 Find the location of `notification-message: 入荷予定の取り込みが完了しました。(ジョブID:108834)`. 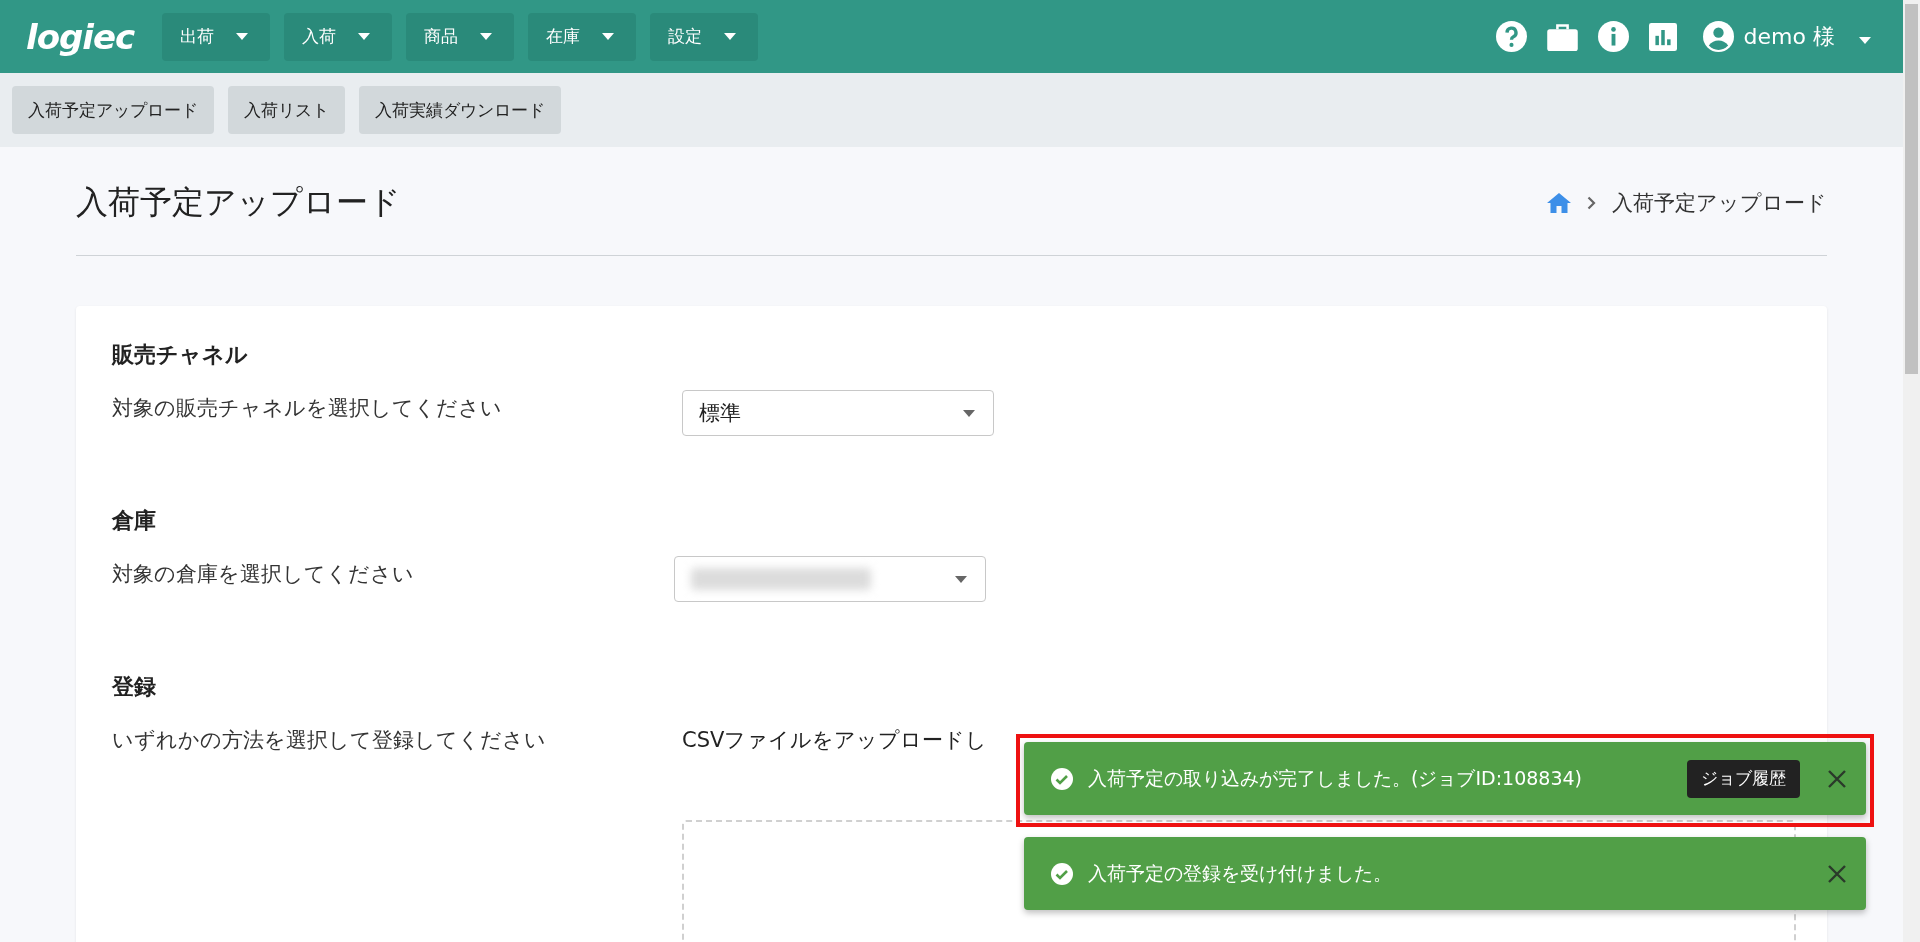

notification-message: 入荷予定の取り込みが完了しました。(ジョブID:108834) is located at coordinates (1335, 778).